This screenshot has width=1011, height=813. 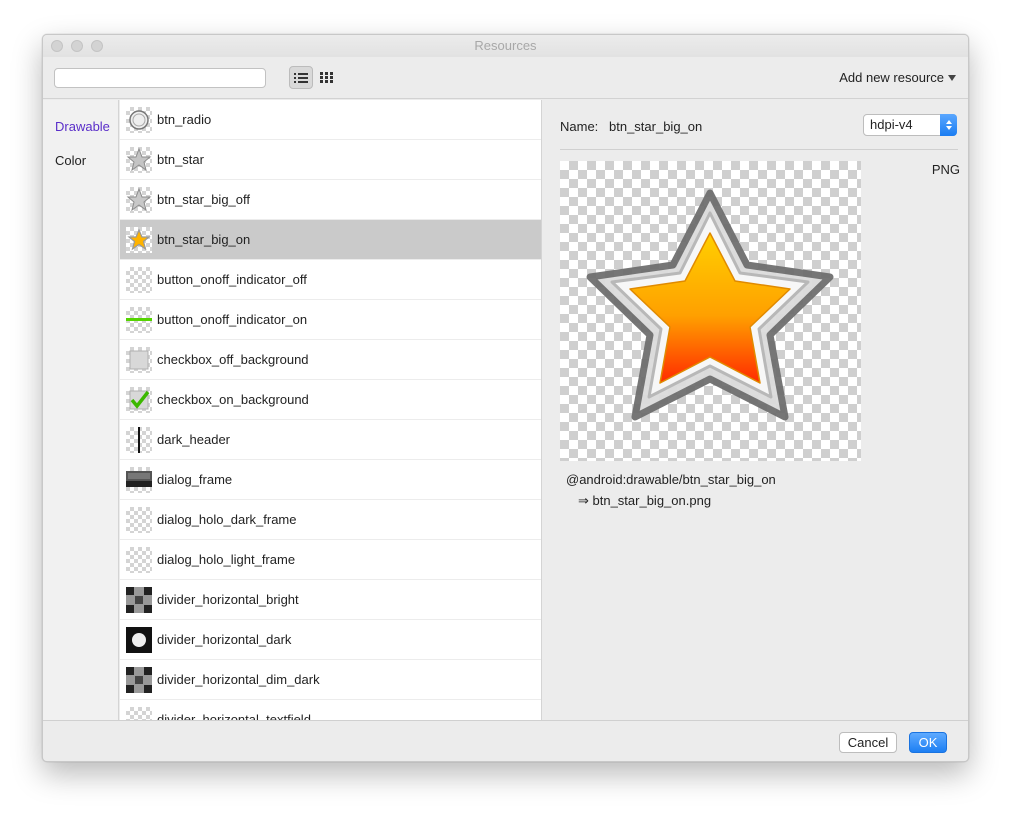 I want to click on list-item-label: button_onoff_indicator_off, so click(x=232, y=279).